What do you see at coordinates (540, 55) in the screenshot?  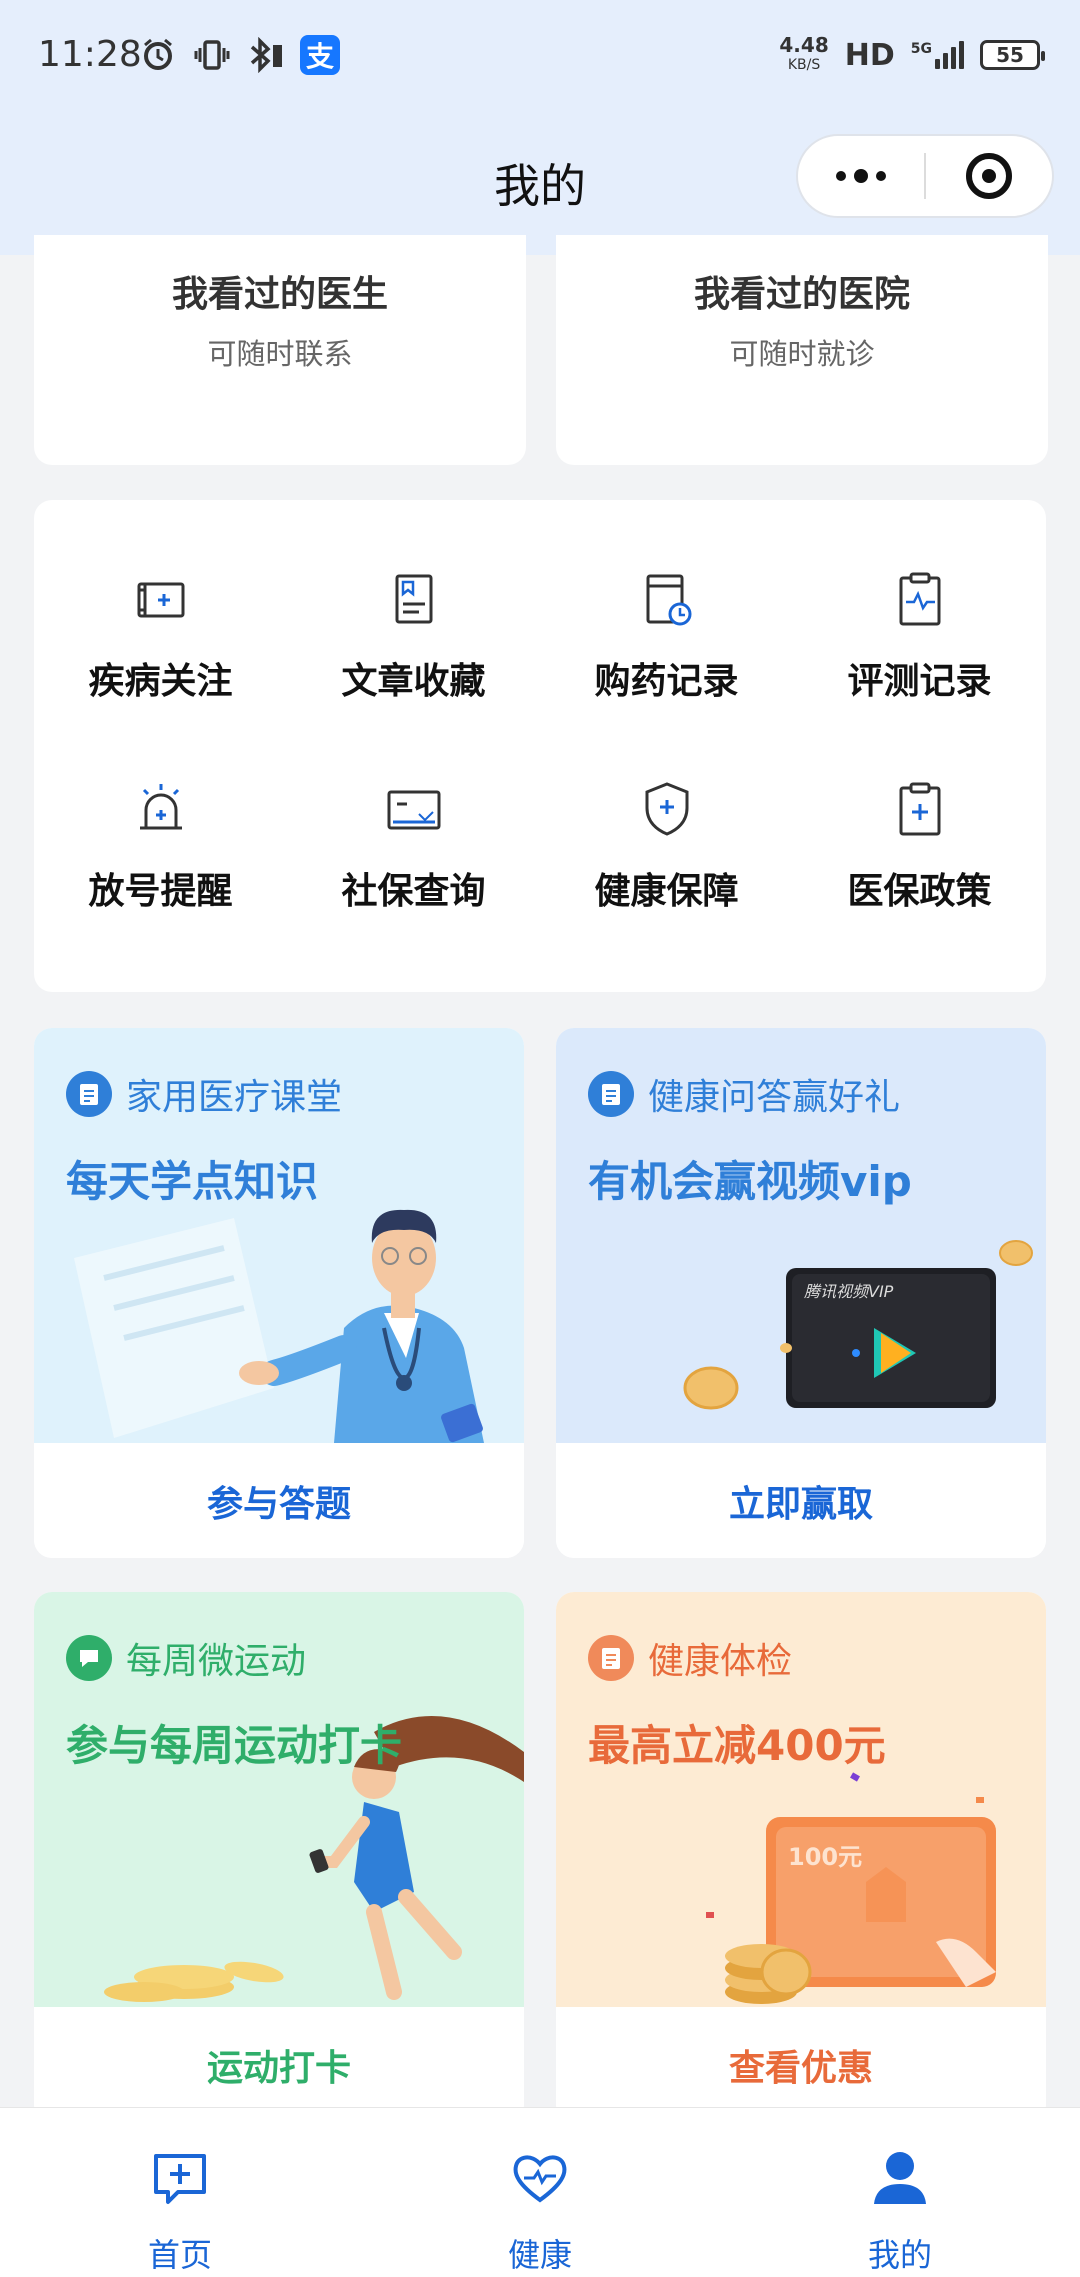 I see `status-bar: 11:28 支 4.48 KB/S HD 5G 55` at bounding box center [540, 55].